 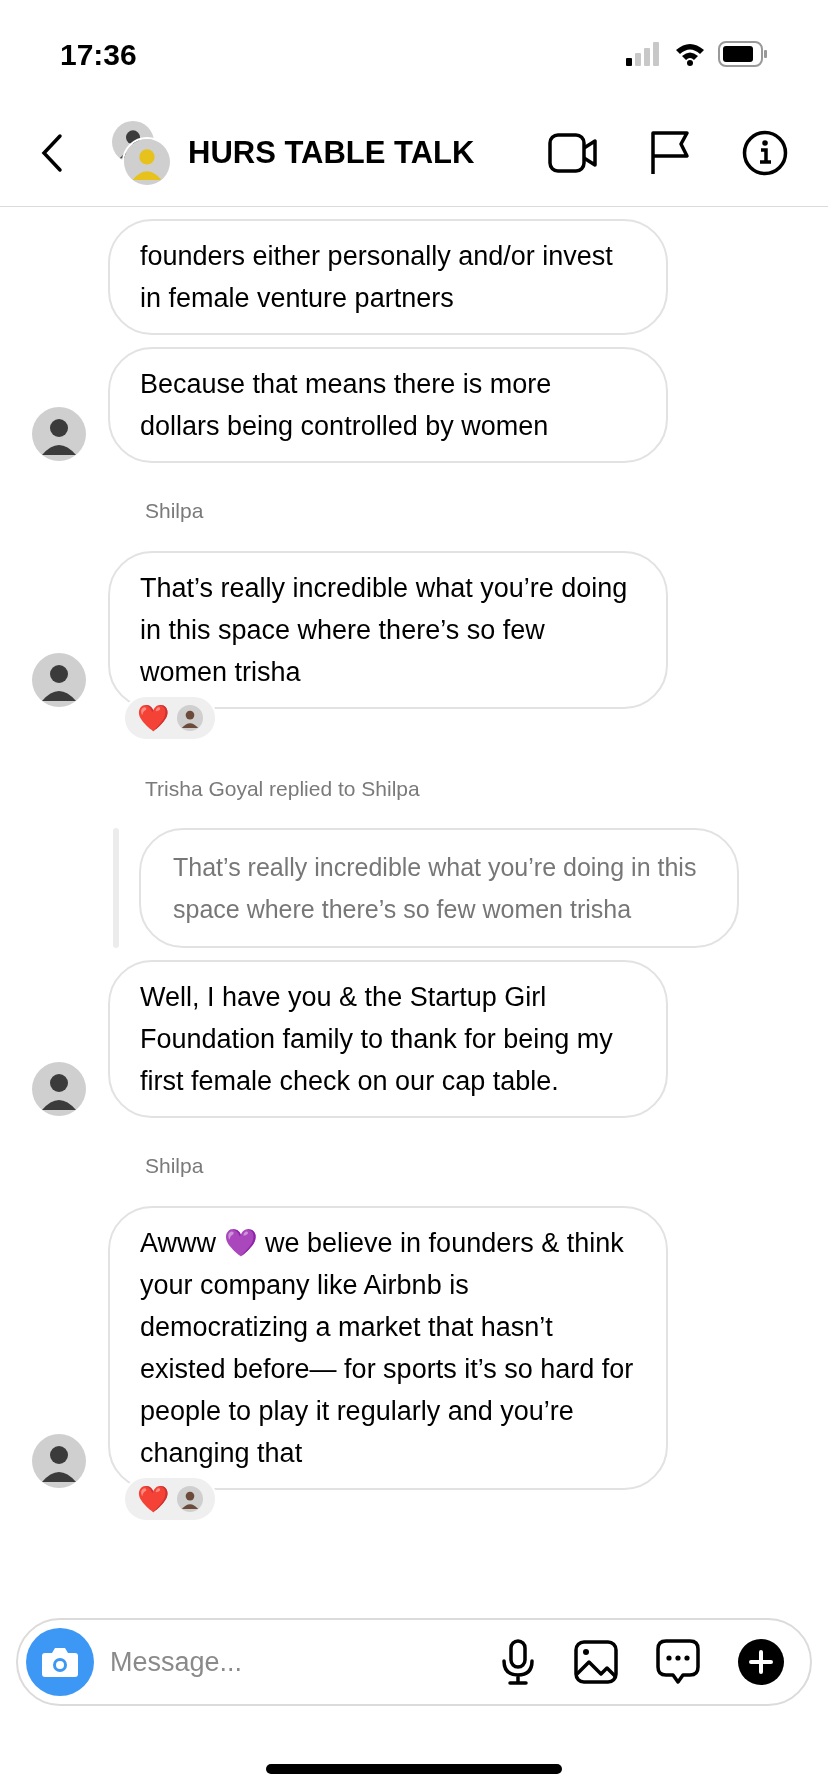 What do you see at coordinates (439, 888) in the screenshot?
I see `quoted-message: That’s really incredible what you’re doing in this space where there’s so few women trisha` at bounding box center [439, 888].